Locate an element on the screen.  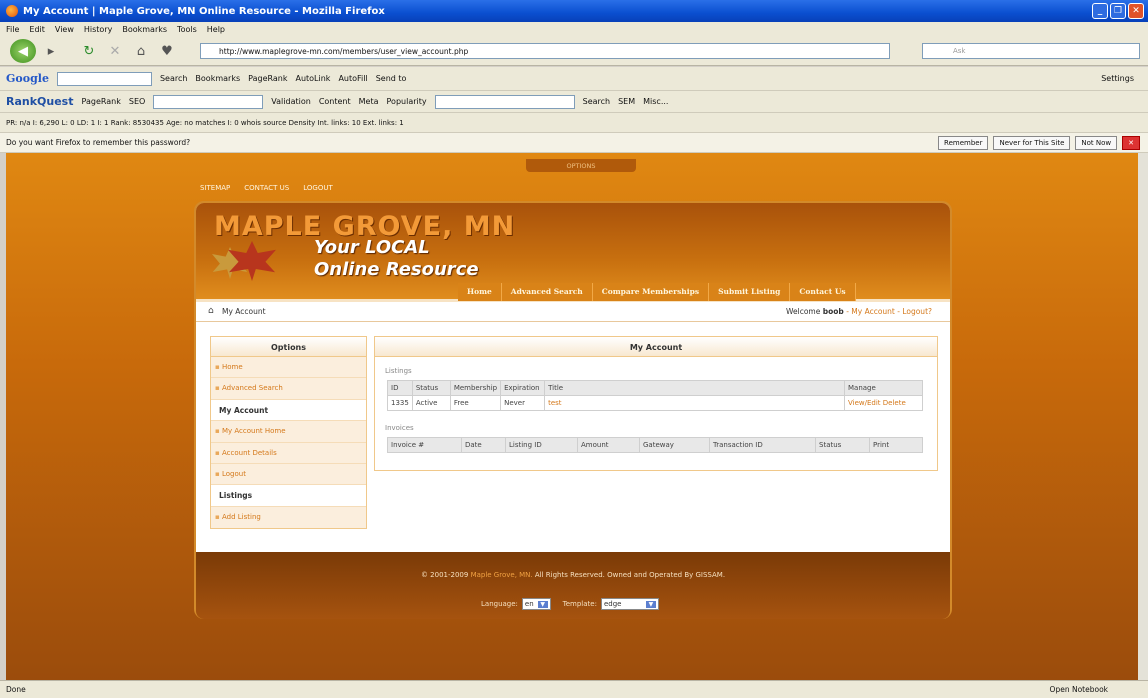
sidebar-item-logout: Logout is located at coordinates (288, 474).